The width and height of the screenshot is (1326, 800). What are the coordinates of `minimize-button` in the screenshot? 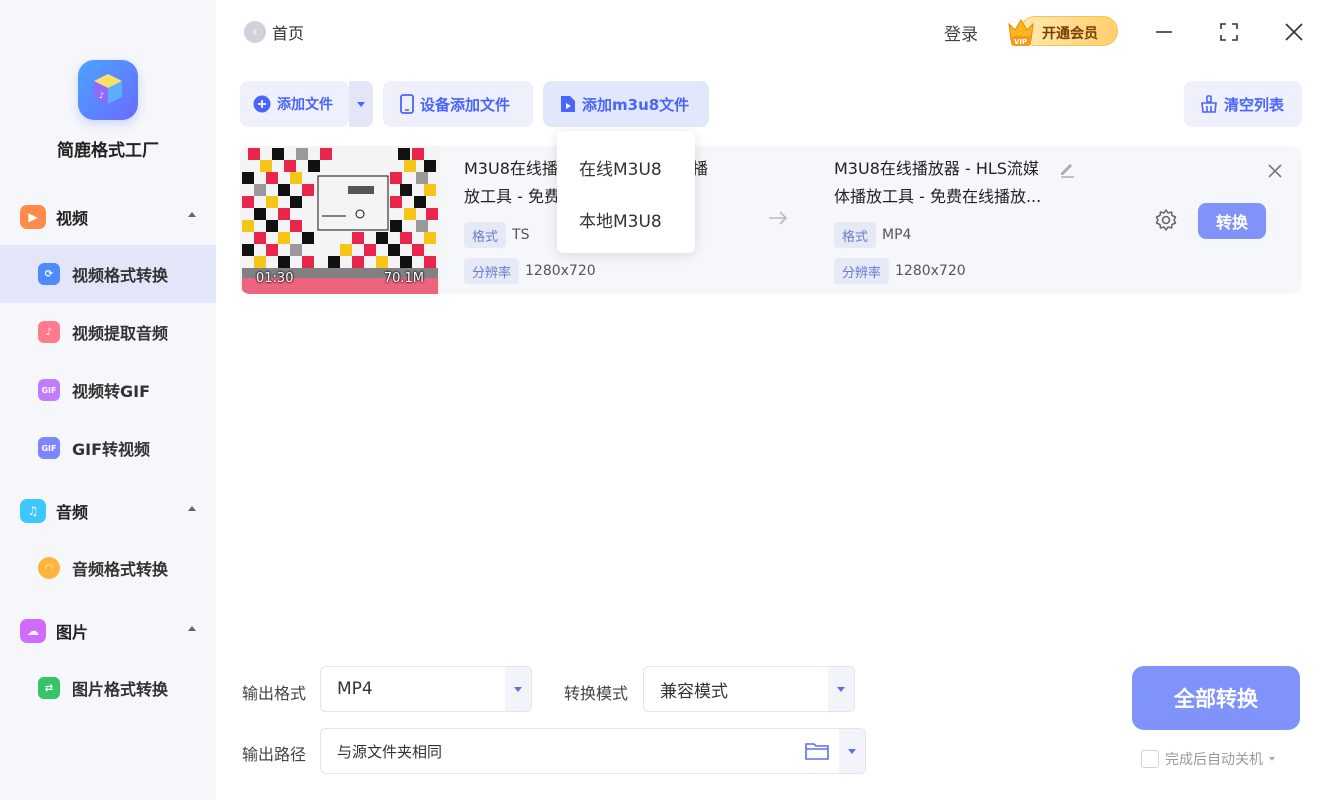 It's located at (1164, 32).